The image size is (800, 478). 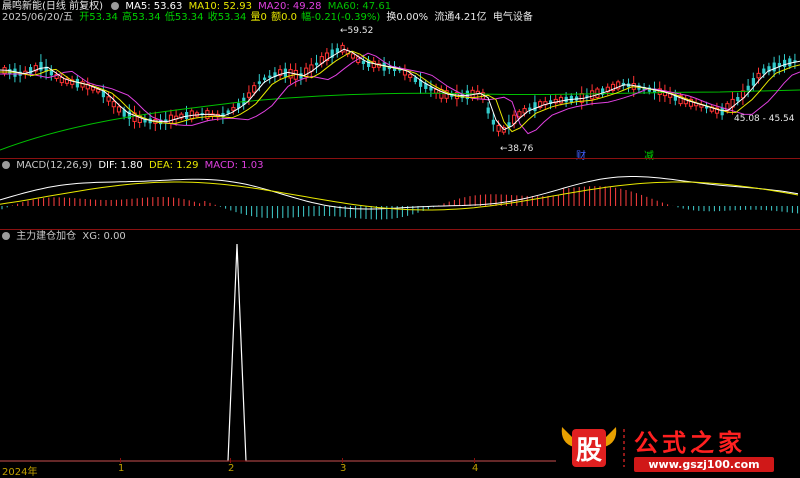 I want to click on logo-brand-char: 股, so click(x=588, y=451).